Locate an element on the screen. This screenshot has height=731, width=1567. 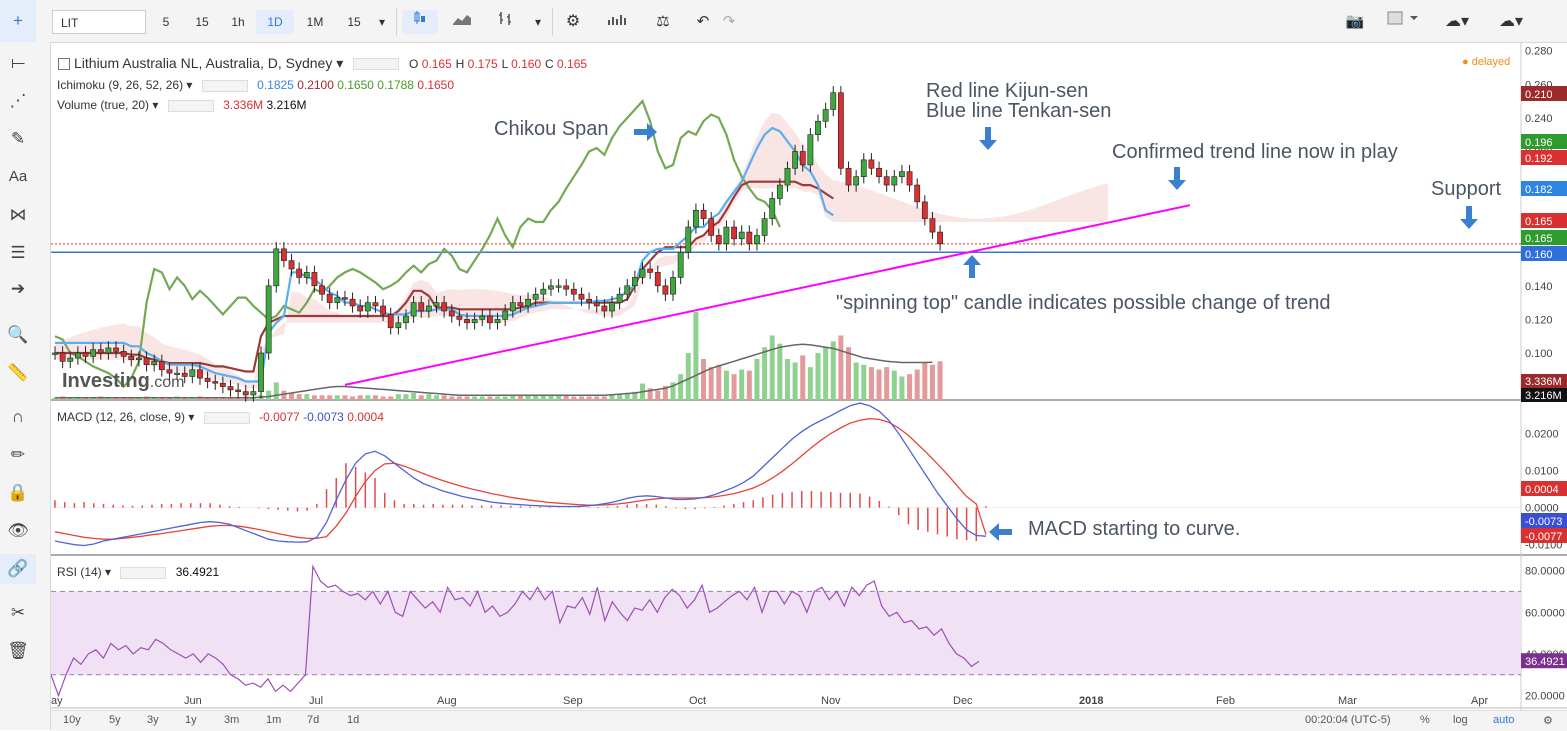
gear-icon: ⚙ is located at coordinates (573, 22).